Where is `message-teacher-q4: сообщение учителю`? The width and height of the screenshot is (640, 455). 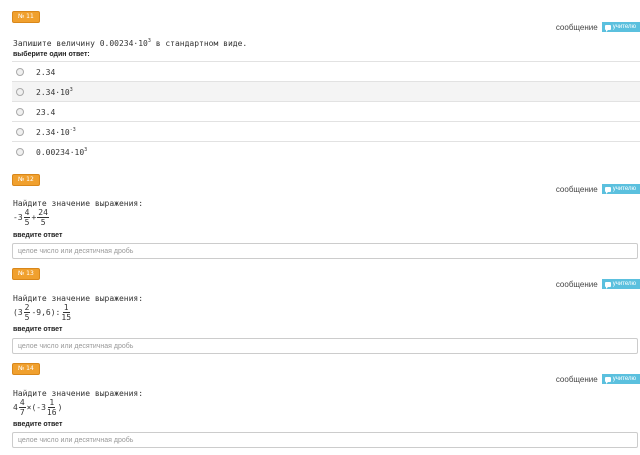 message-teacher-q4: сообщение учителю is located at coordinates (598, 379).